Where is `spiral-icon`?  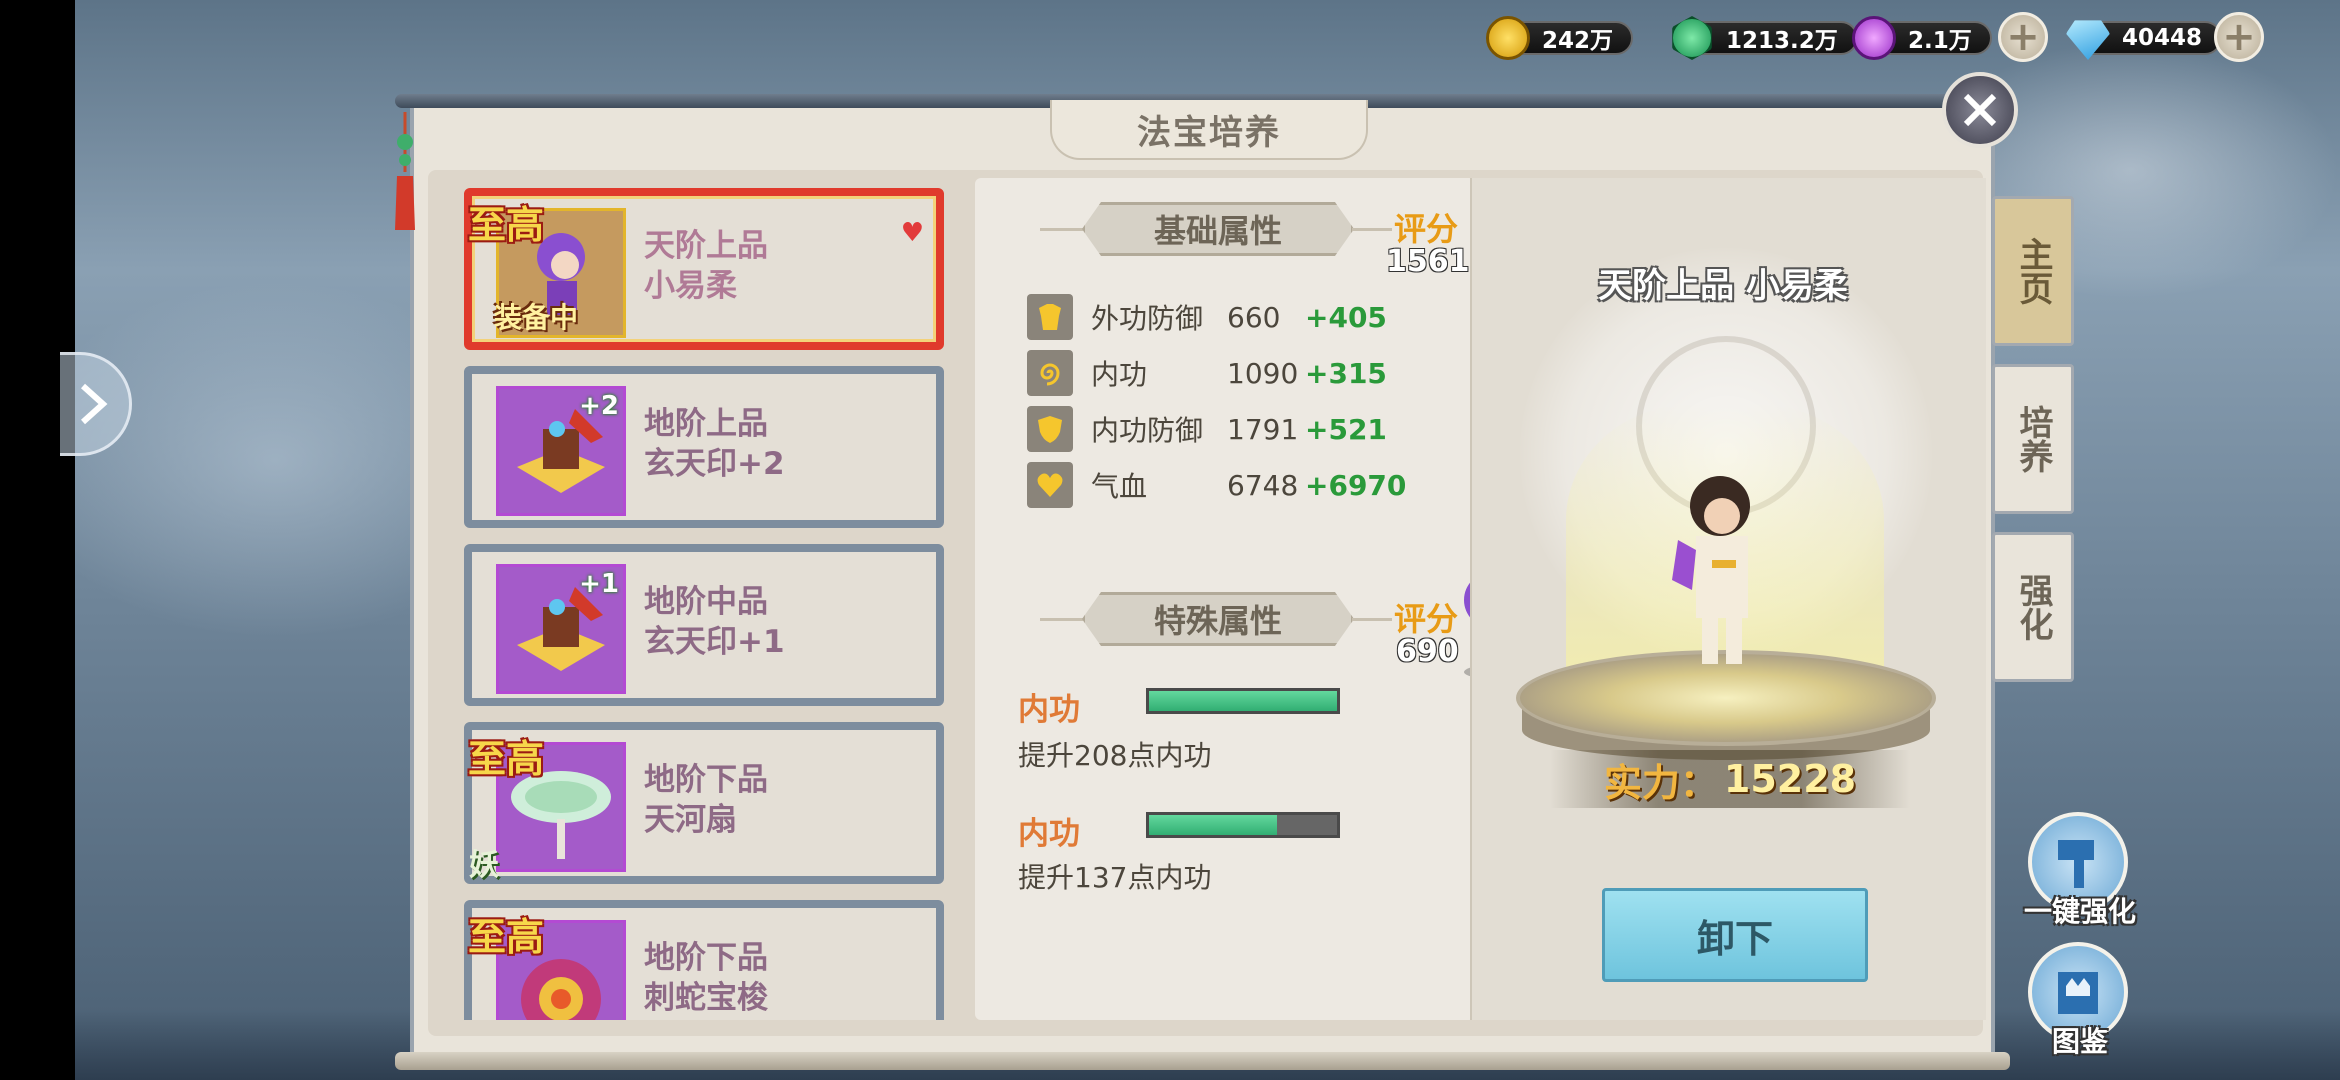
spiral-icon is located at coordinates (1050, 373).